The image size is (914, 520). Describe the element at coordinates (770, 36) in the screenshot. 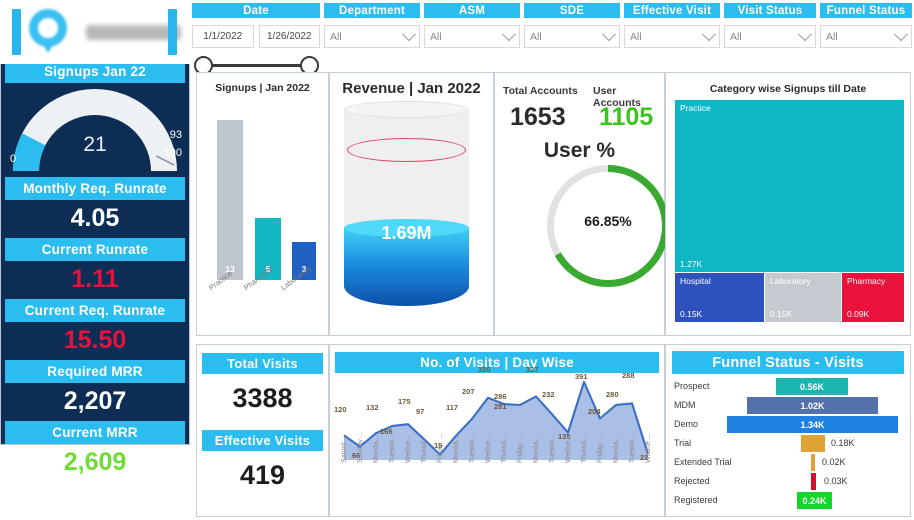

I see `visit-status-dropdown: All` at that location.